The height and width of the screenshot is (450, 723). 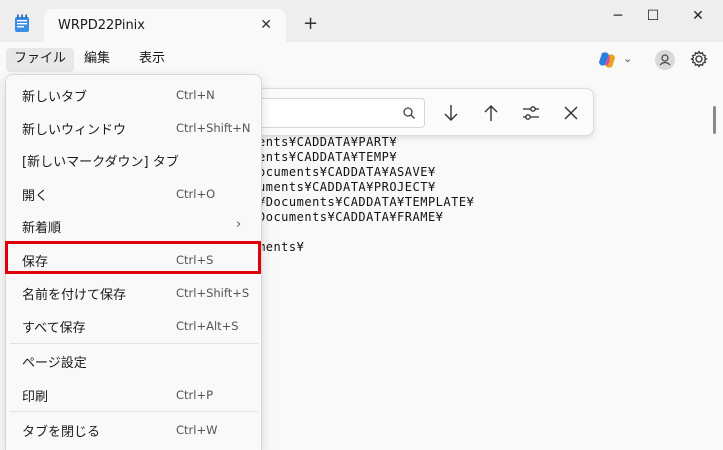 I want to click on menu-item-shortcut: Ctrl+Alt+S, so click(x=207, y=326).